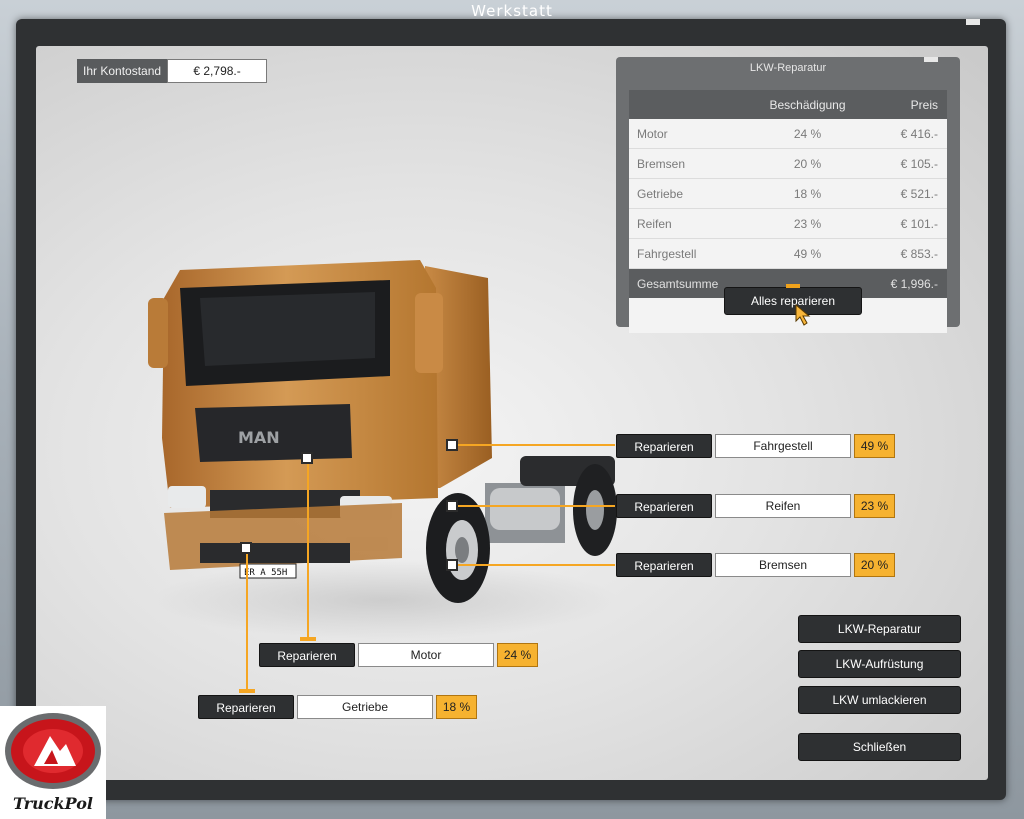 The height and width of the screenshot is (819, 1024). What do you see at coordinates (879, 747) in the screenshot?
I see `close-button: Schließen` at bounding box center [879, 747].